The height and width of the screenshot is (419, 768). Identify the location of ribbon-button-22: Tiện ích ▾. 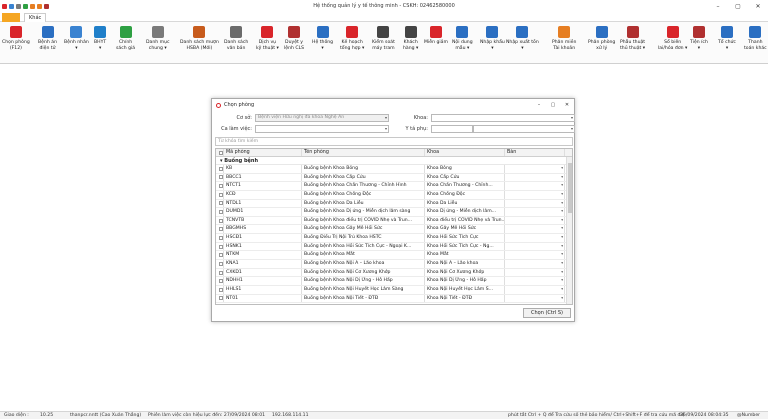
(699, 43).